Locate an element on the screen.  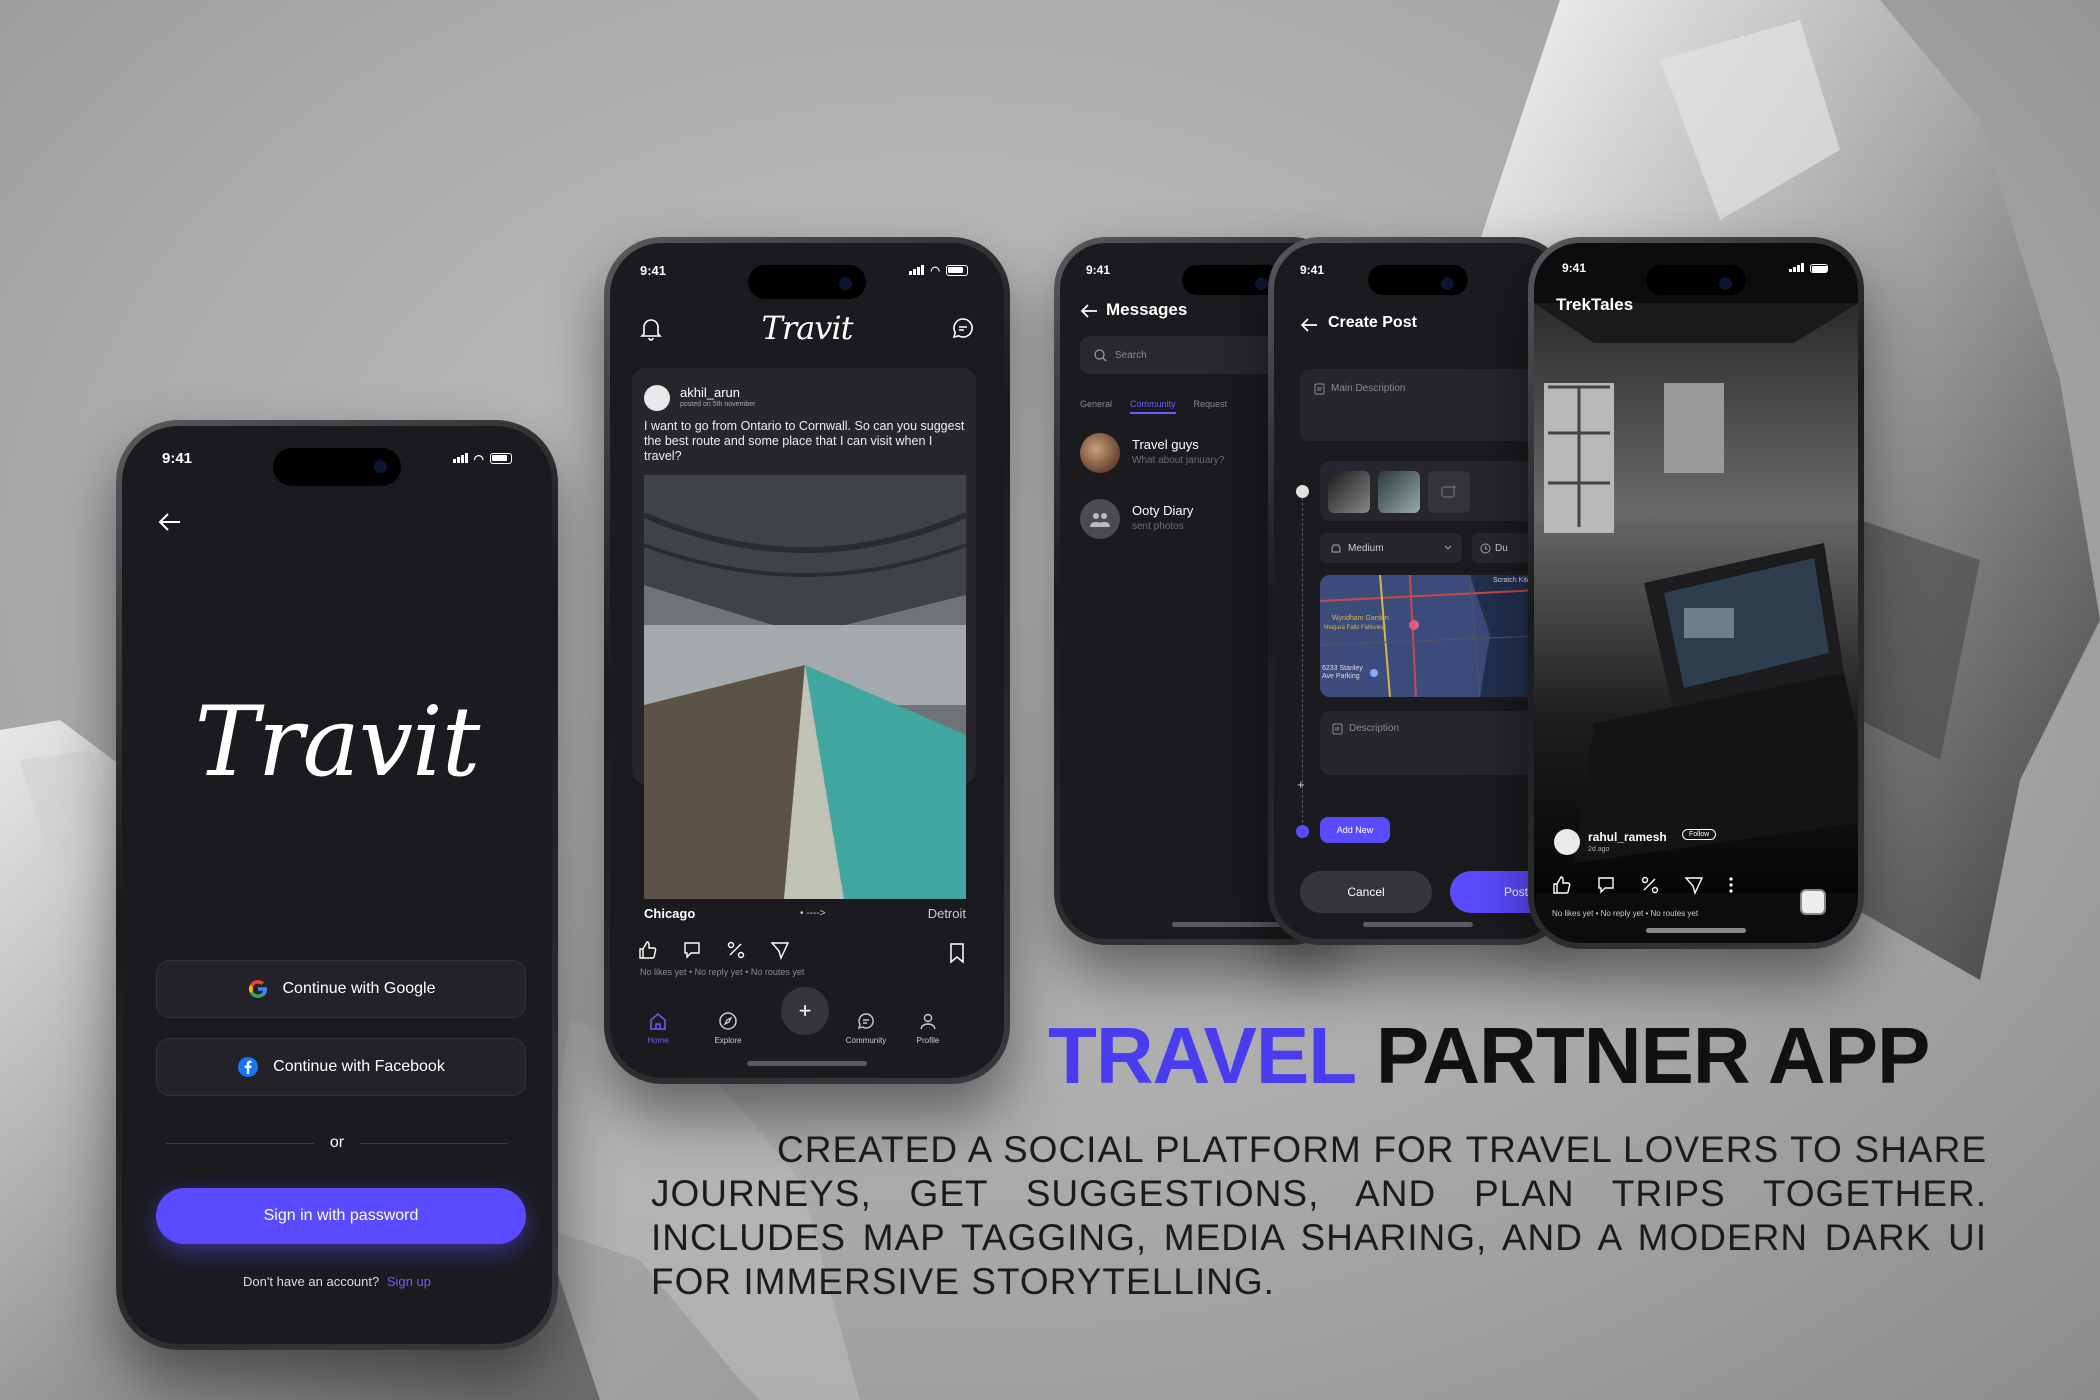
compass-icon is located at coordinates (728, 1021).